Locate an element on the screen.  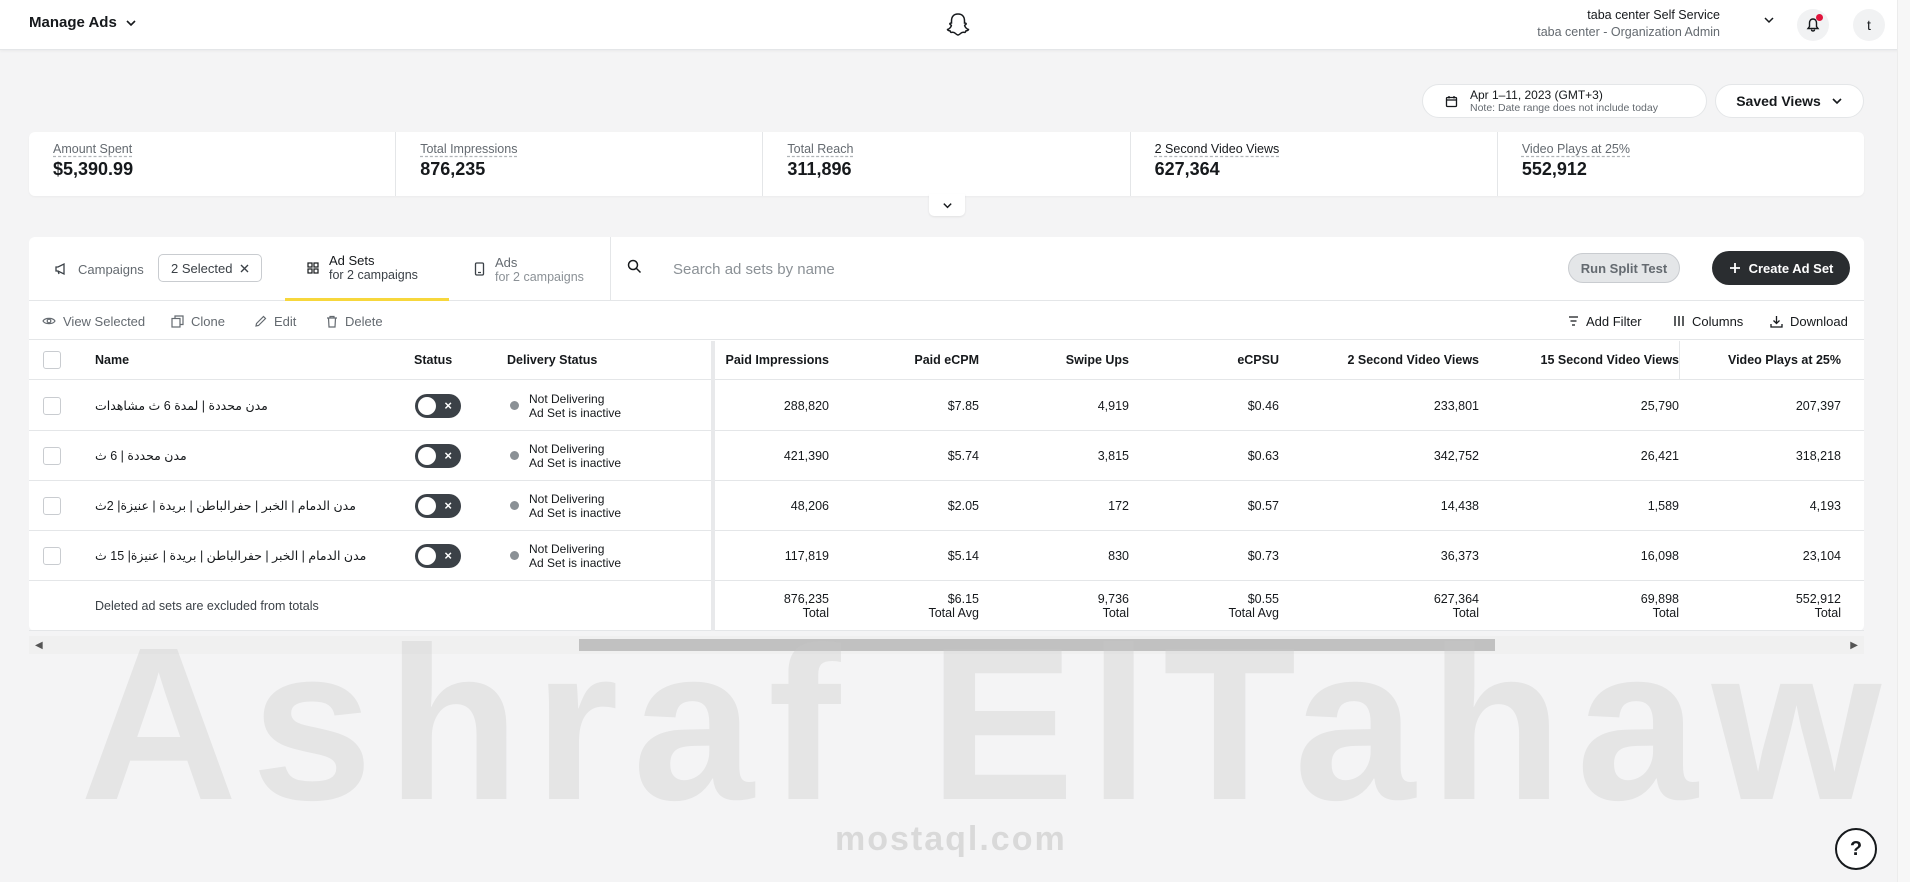
download-button: Download is located at coordinates (1809, 321).